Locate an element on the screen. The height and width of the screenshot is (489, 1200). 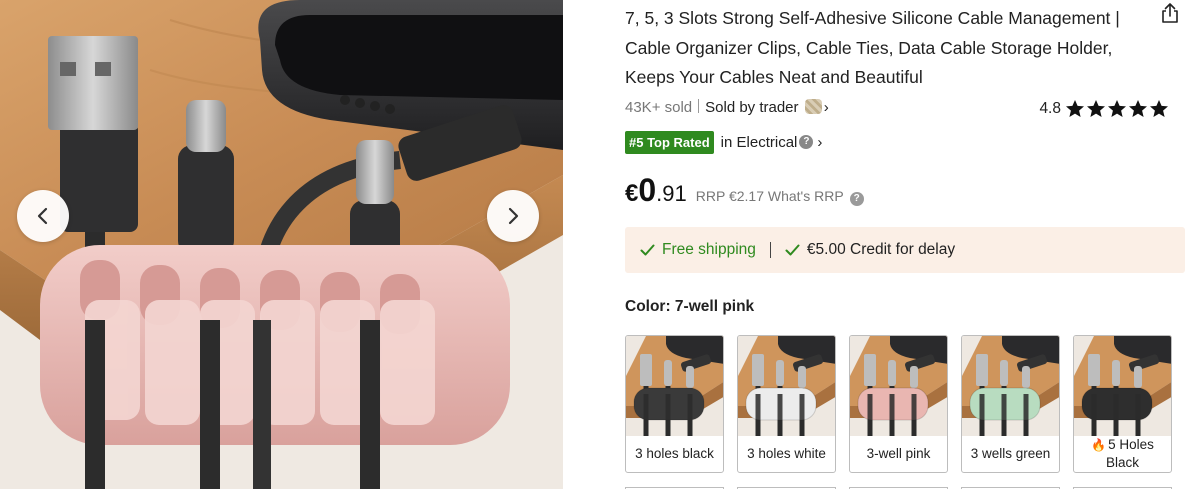
shipping-banner: Free shipping €5.00 Credit for delay is located at coordinates (905, 250).